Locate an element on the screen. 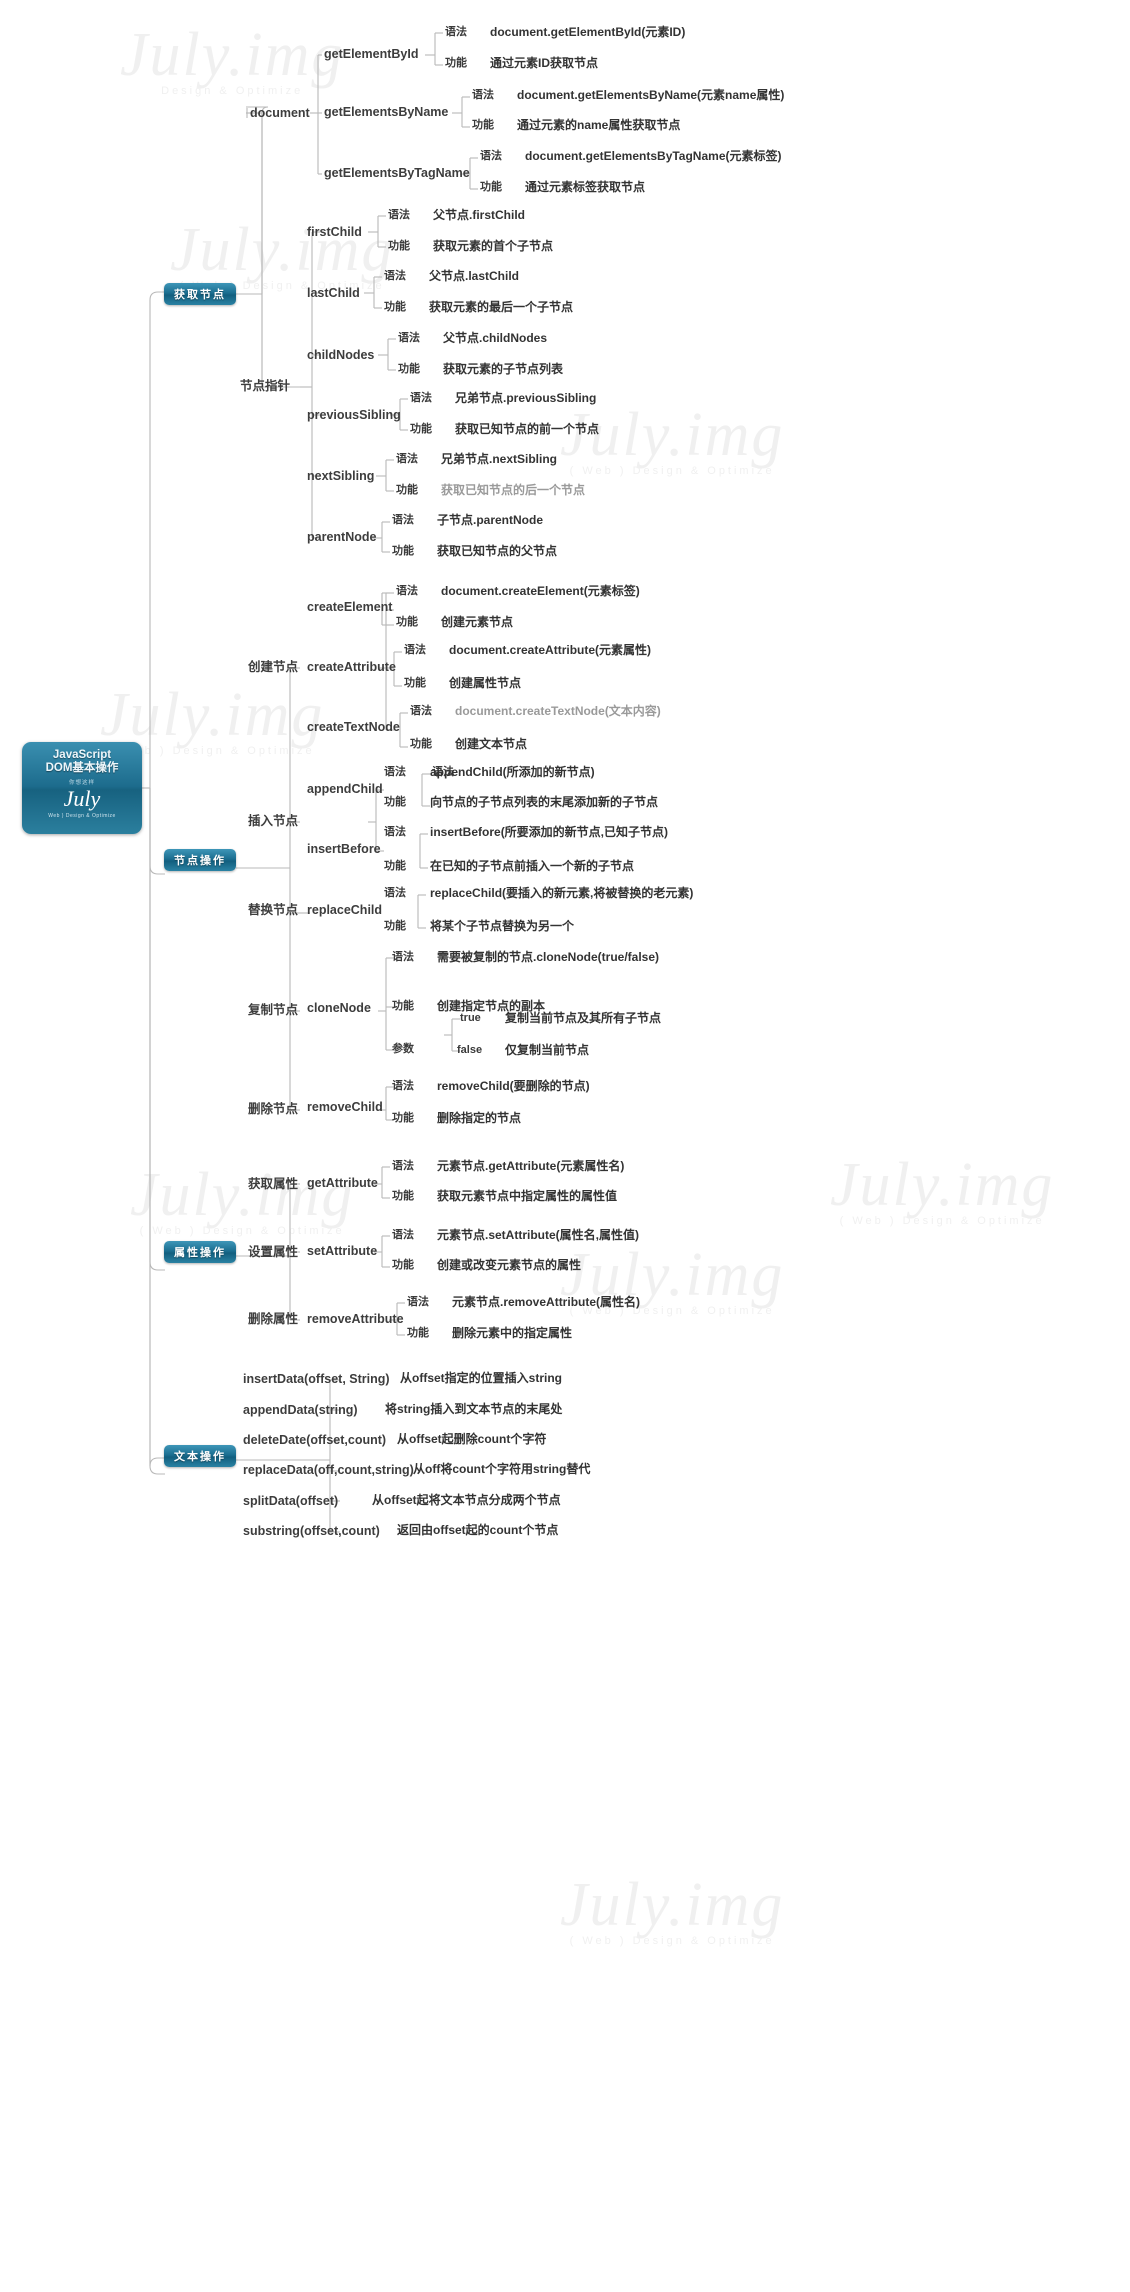 The height and width of the screenshot is (2292, 1130). detail-appendChild-func: 向节点的子节点列表的末尾添加新的子节点 is located at coordinates (544, 802).